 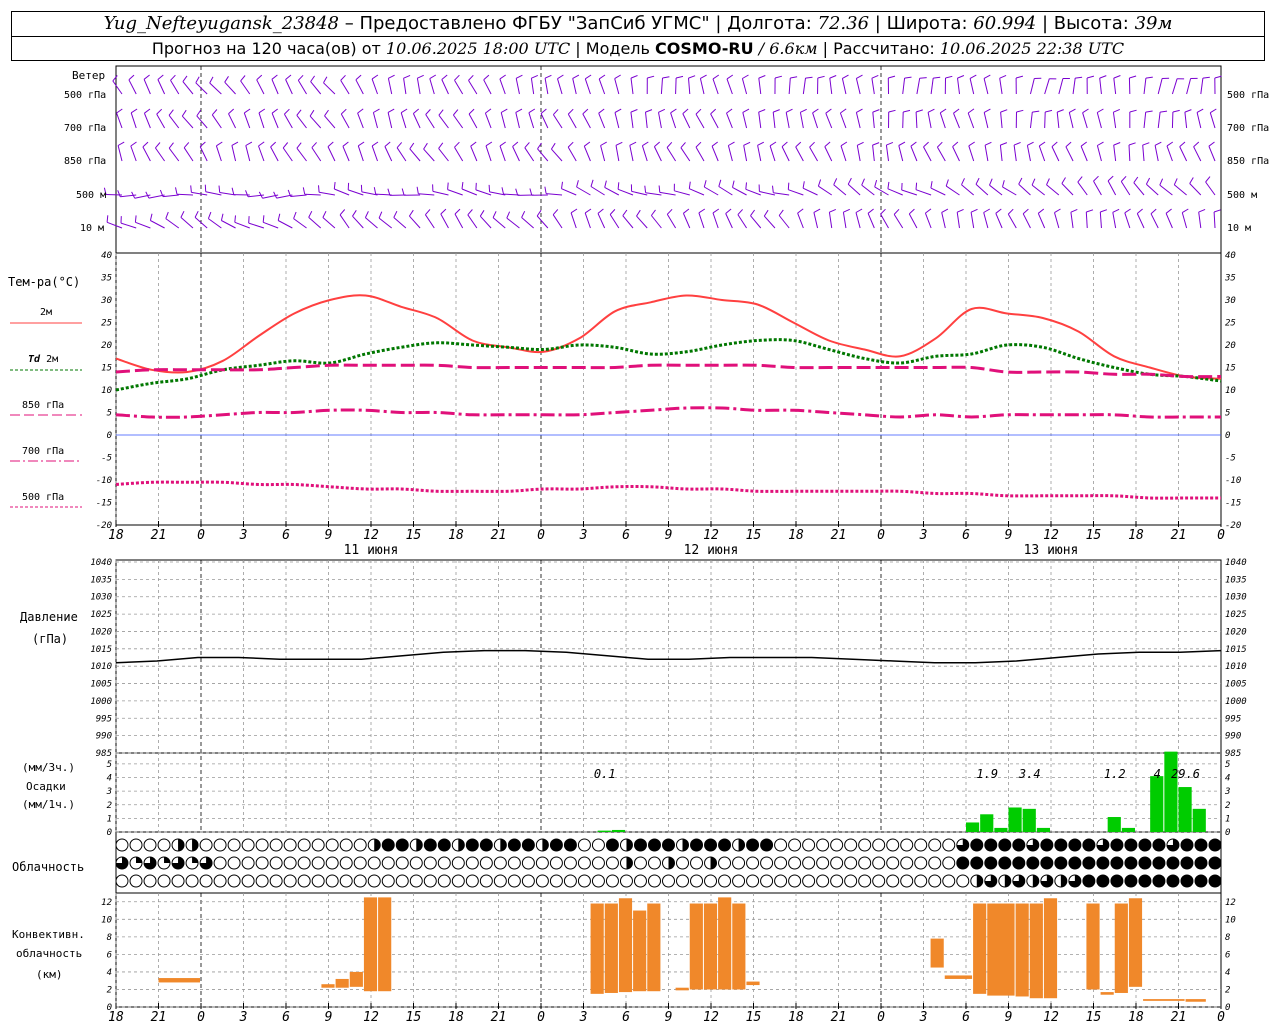 What do you see at coordinates (106, 256) in the screenshot?
I see `temp-ytick: 40` at bounding box center [106, 256].